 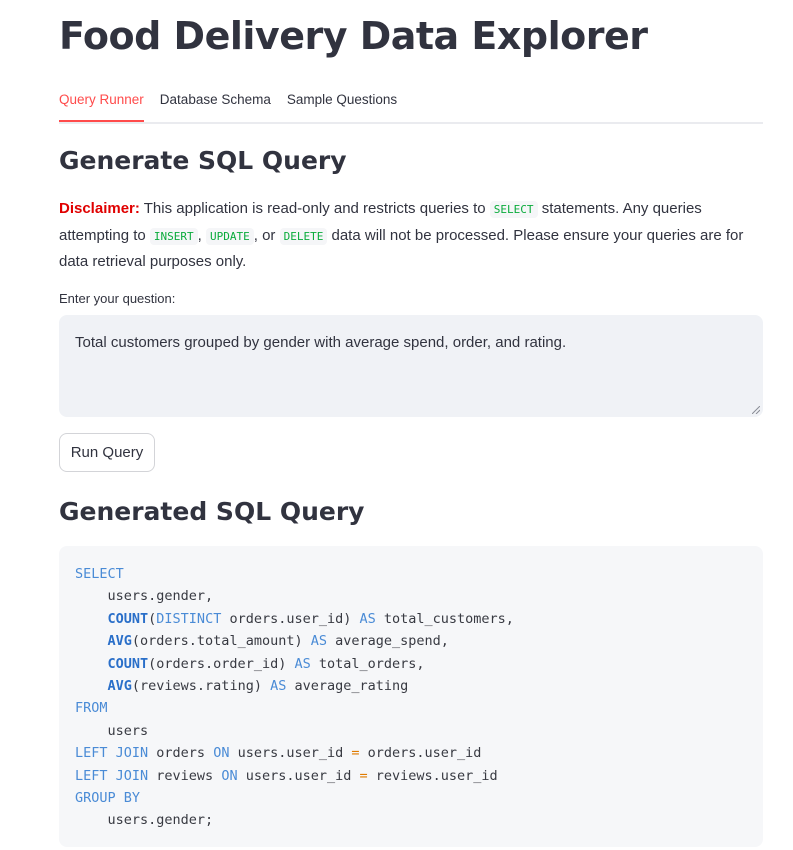 What do you see at coordinates (117, 298) in the screenshot?
I see `question-label: Enter your question:` at bounding box center [117, 298].